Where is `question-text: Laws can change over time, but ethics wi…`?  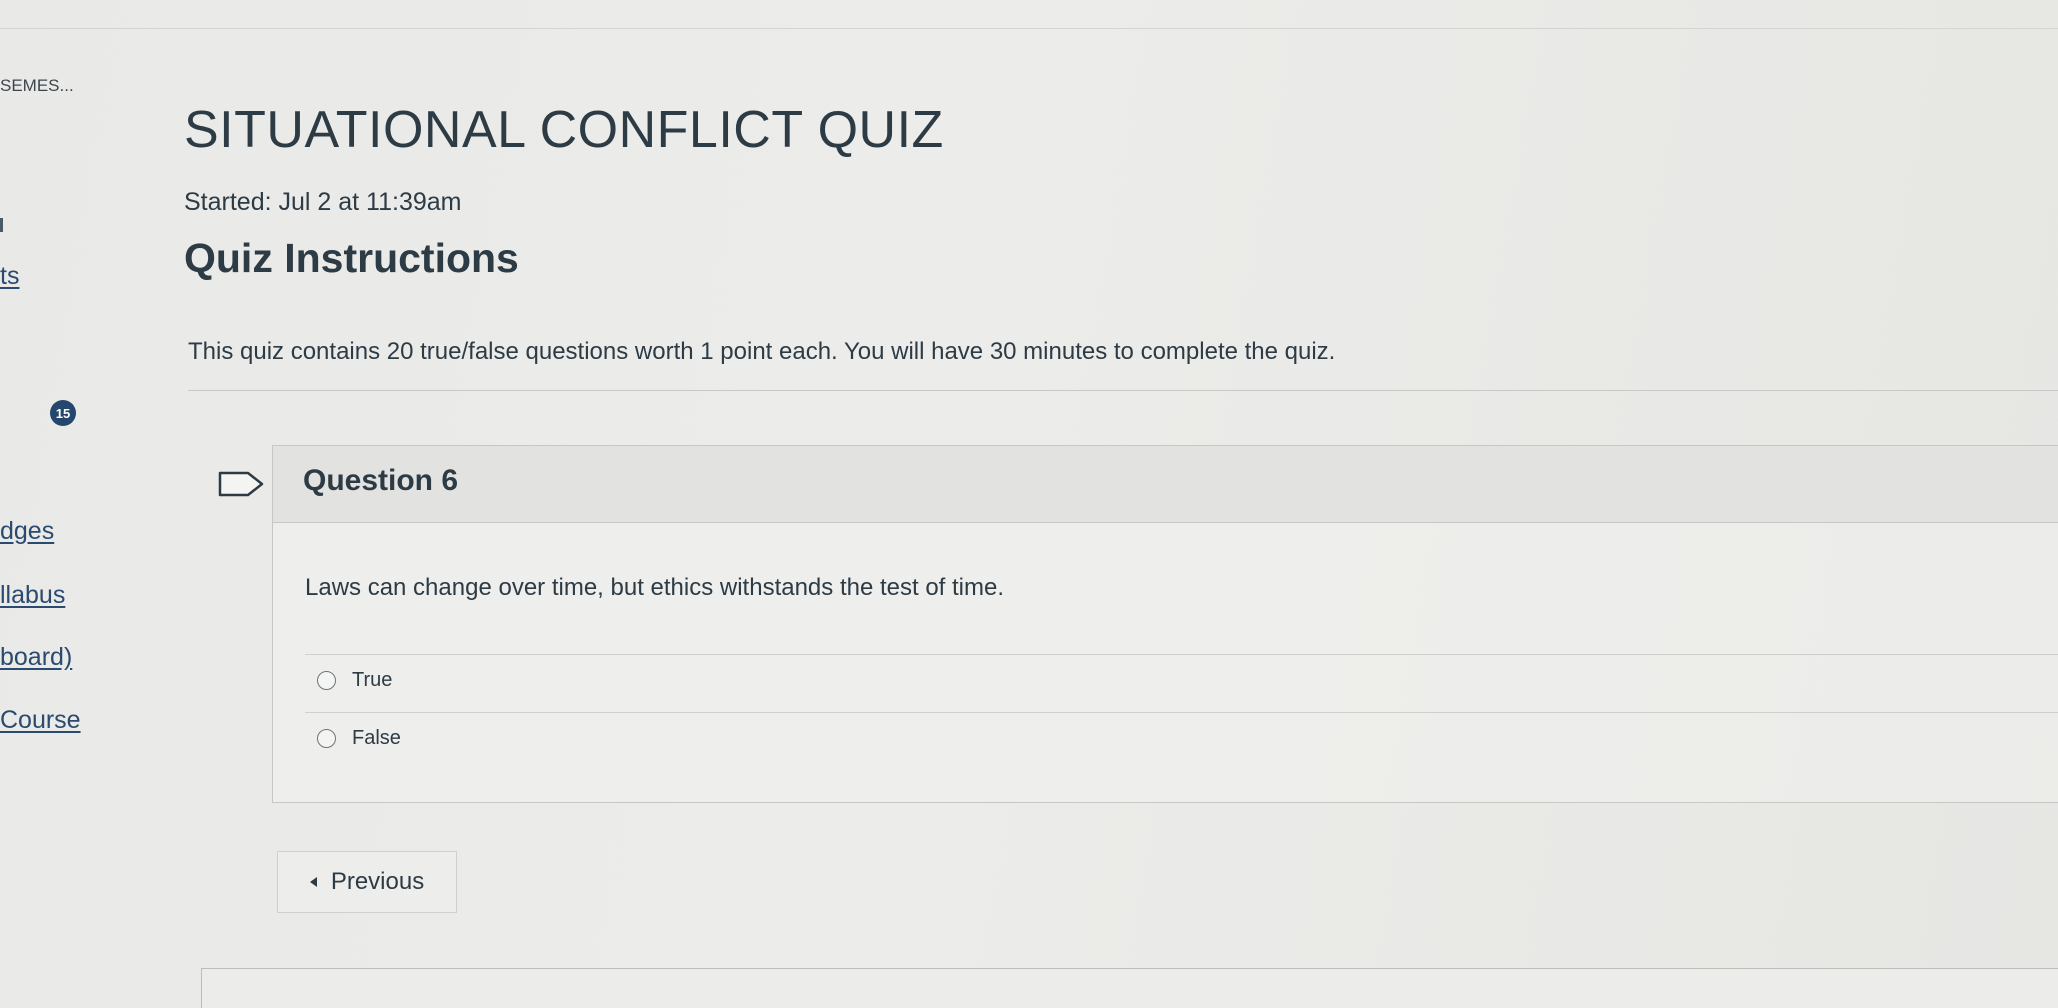
question-text: Laws can change over time, but ethics wi… is located at coordinates (655, 587).